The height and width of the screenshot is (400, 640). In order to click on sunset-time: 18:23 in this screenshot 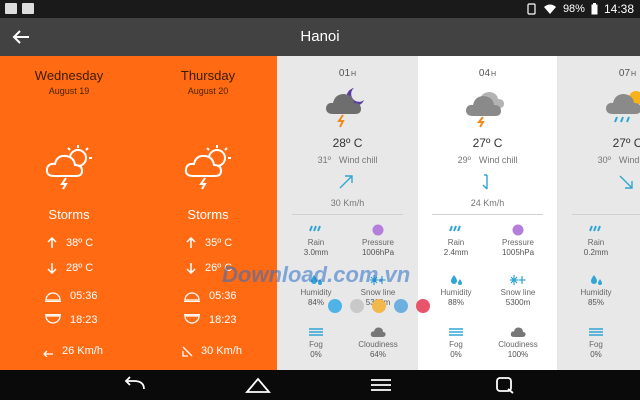, I will do `click(84, 320)`.